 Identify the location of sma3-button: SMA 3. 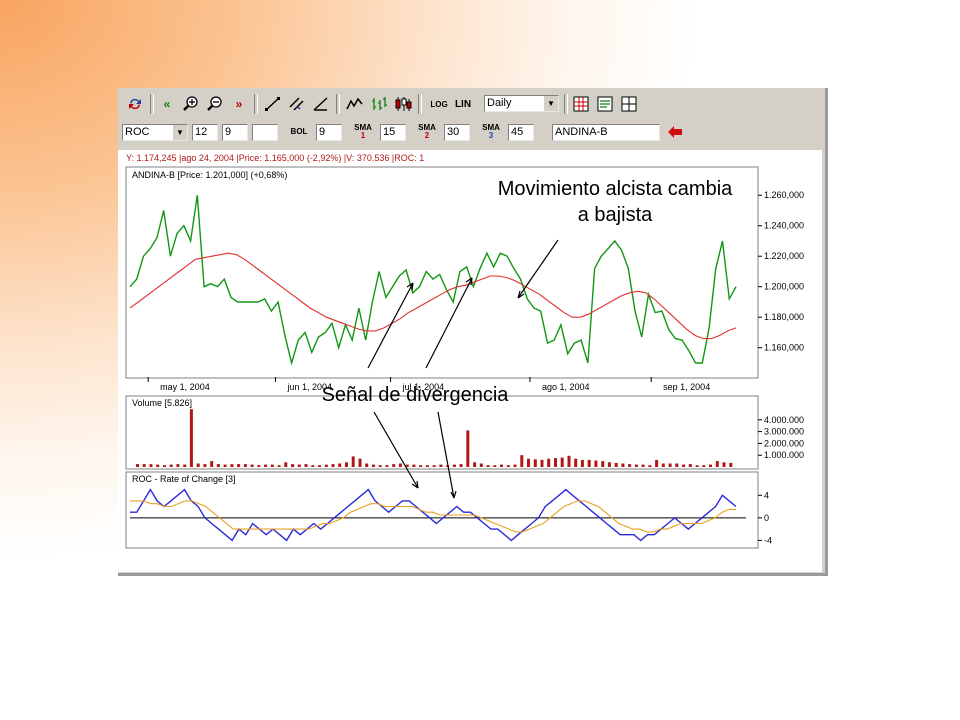
(491, 132).